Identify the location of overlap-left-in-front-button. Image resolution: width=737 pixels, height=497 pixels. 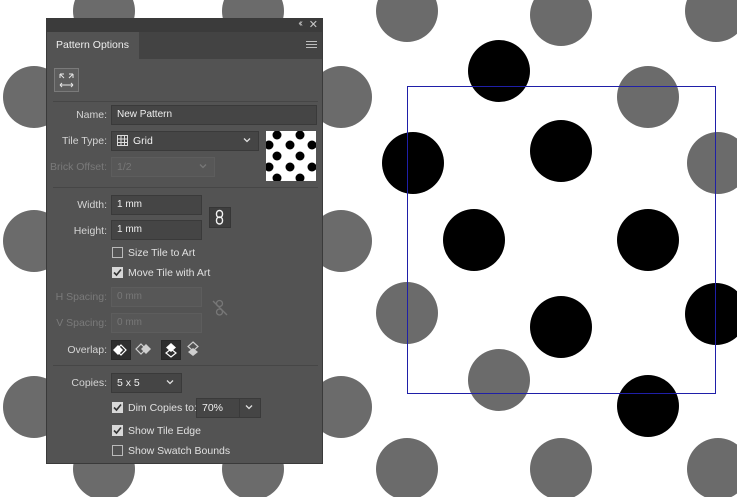
(121, 350).